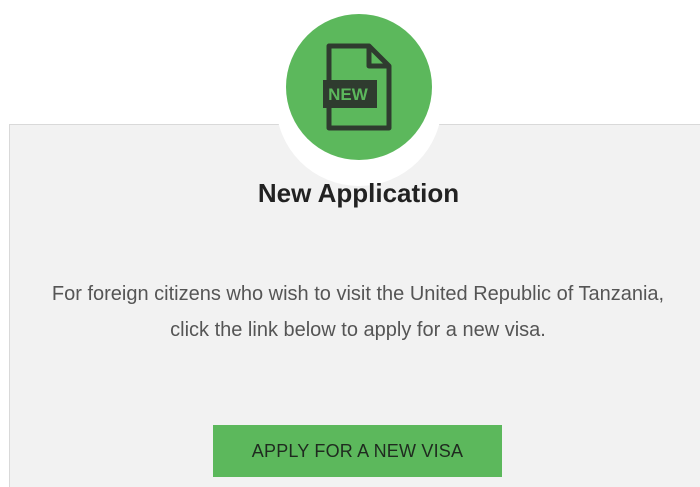 The width and height of the screenshot is (700, 487). I want to click on new-badge-text: NEW, so click(348, 94).